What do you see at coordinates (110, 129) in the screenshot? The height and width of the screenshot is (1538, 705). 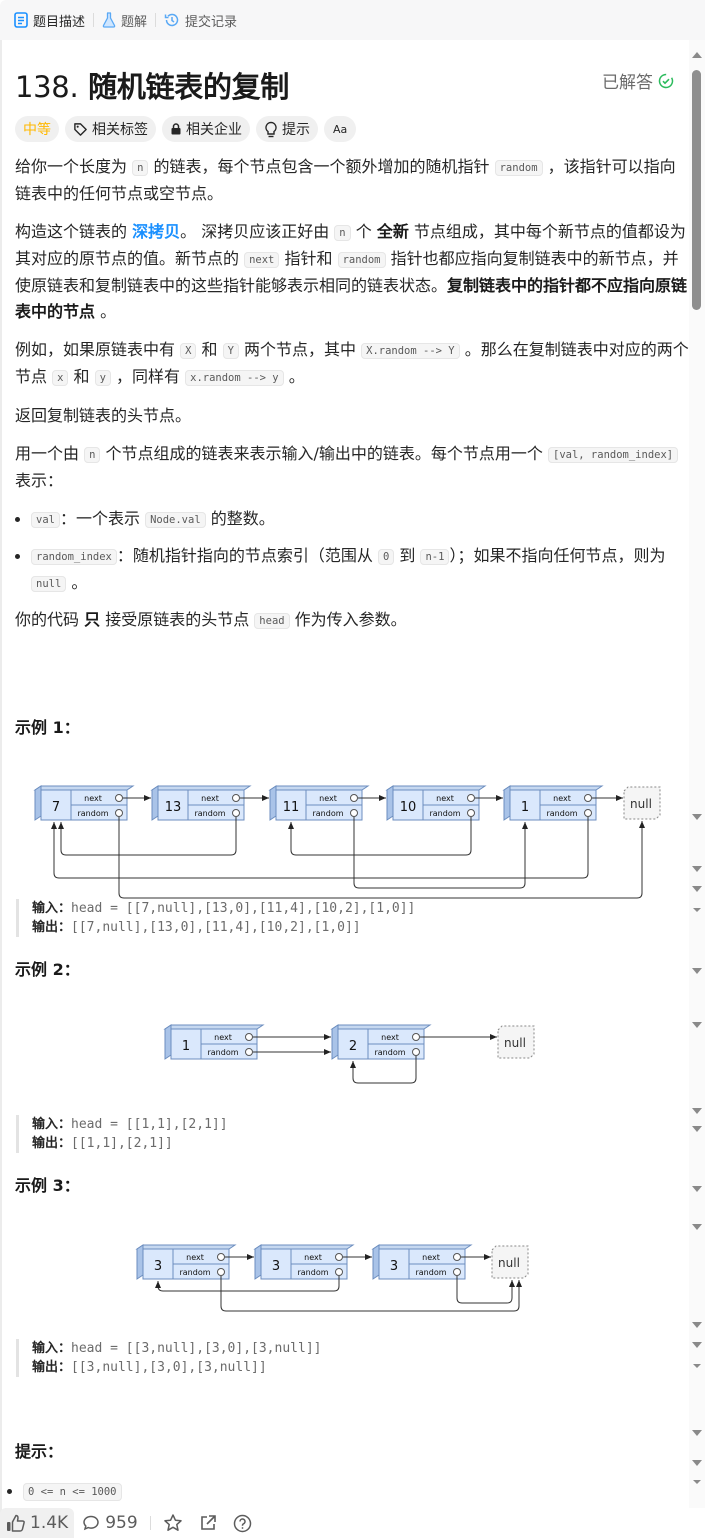 I see `related-tags-button: 相关标签` at bounding box center [110, 129].